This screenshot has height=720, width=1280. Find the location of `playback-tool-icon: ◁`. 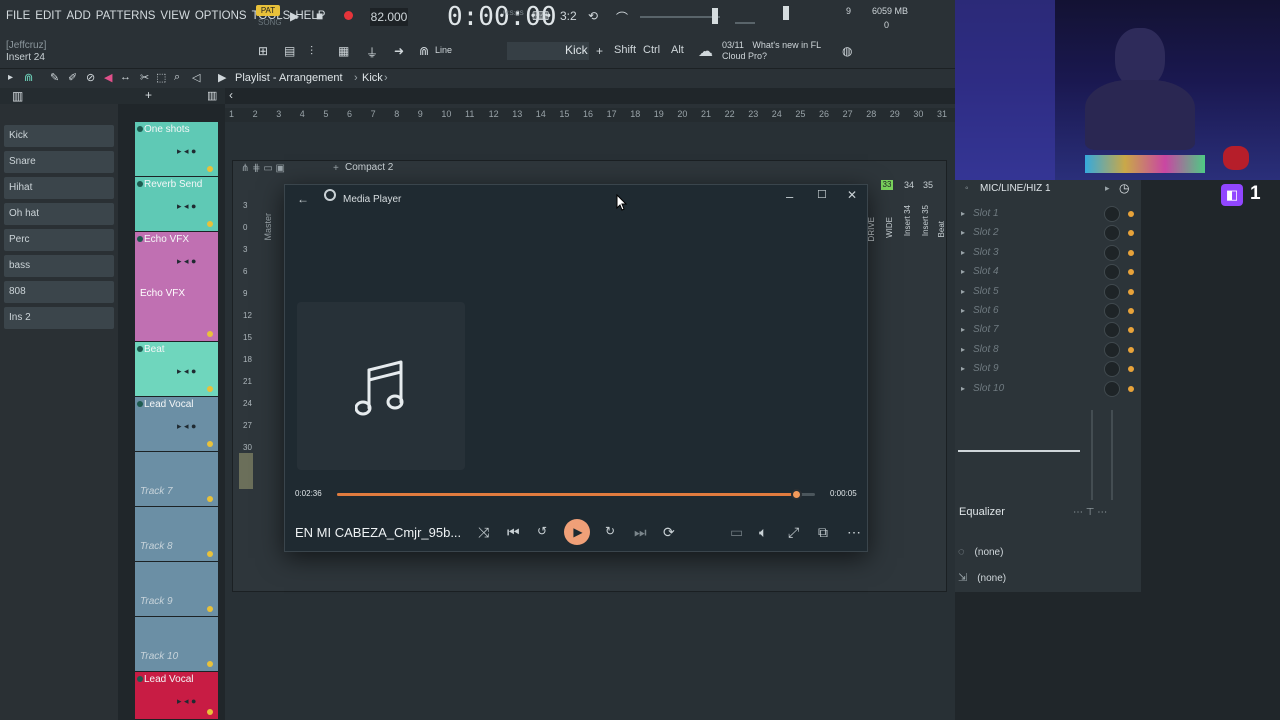

playback-tool-icon: ◁ is located at coordinates (196, 77).